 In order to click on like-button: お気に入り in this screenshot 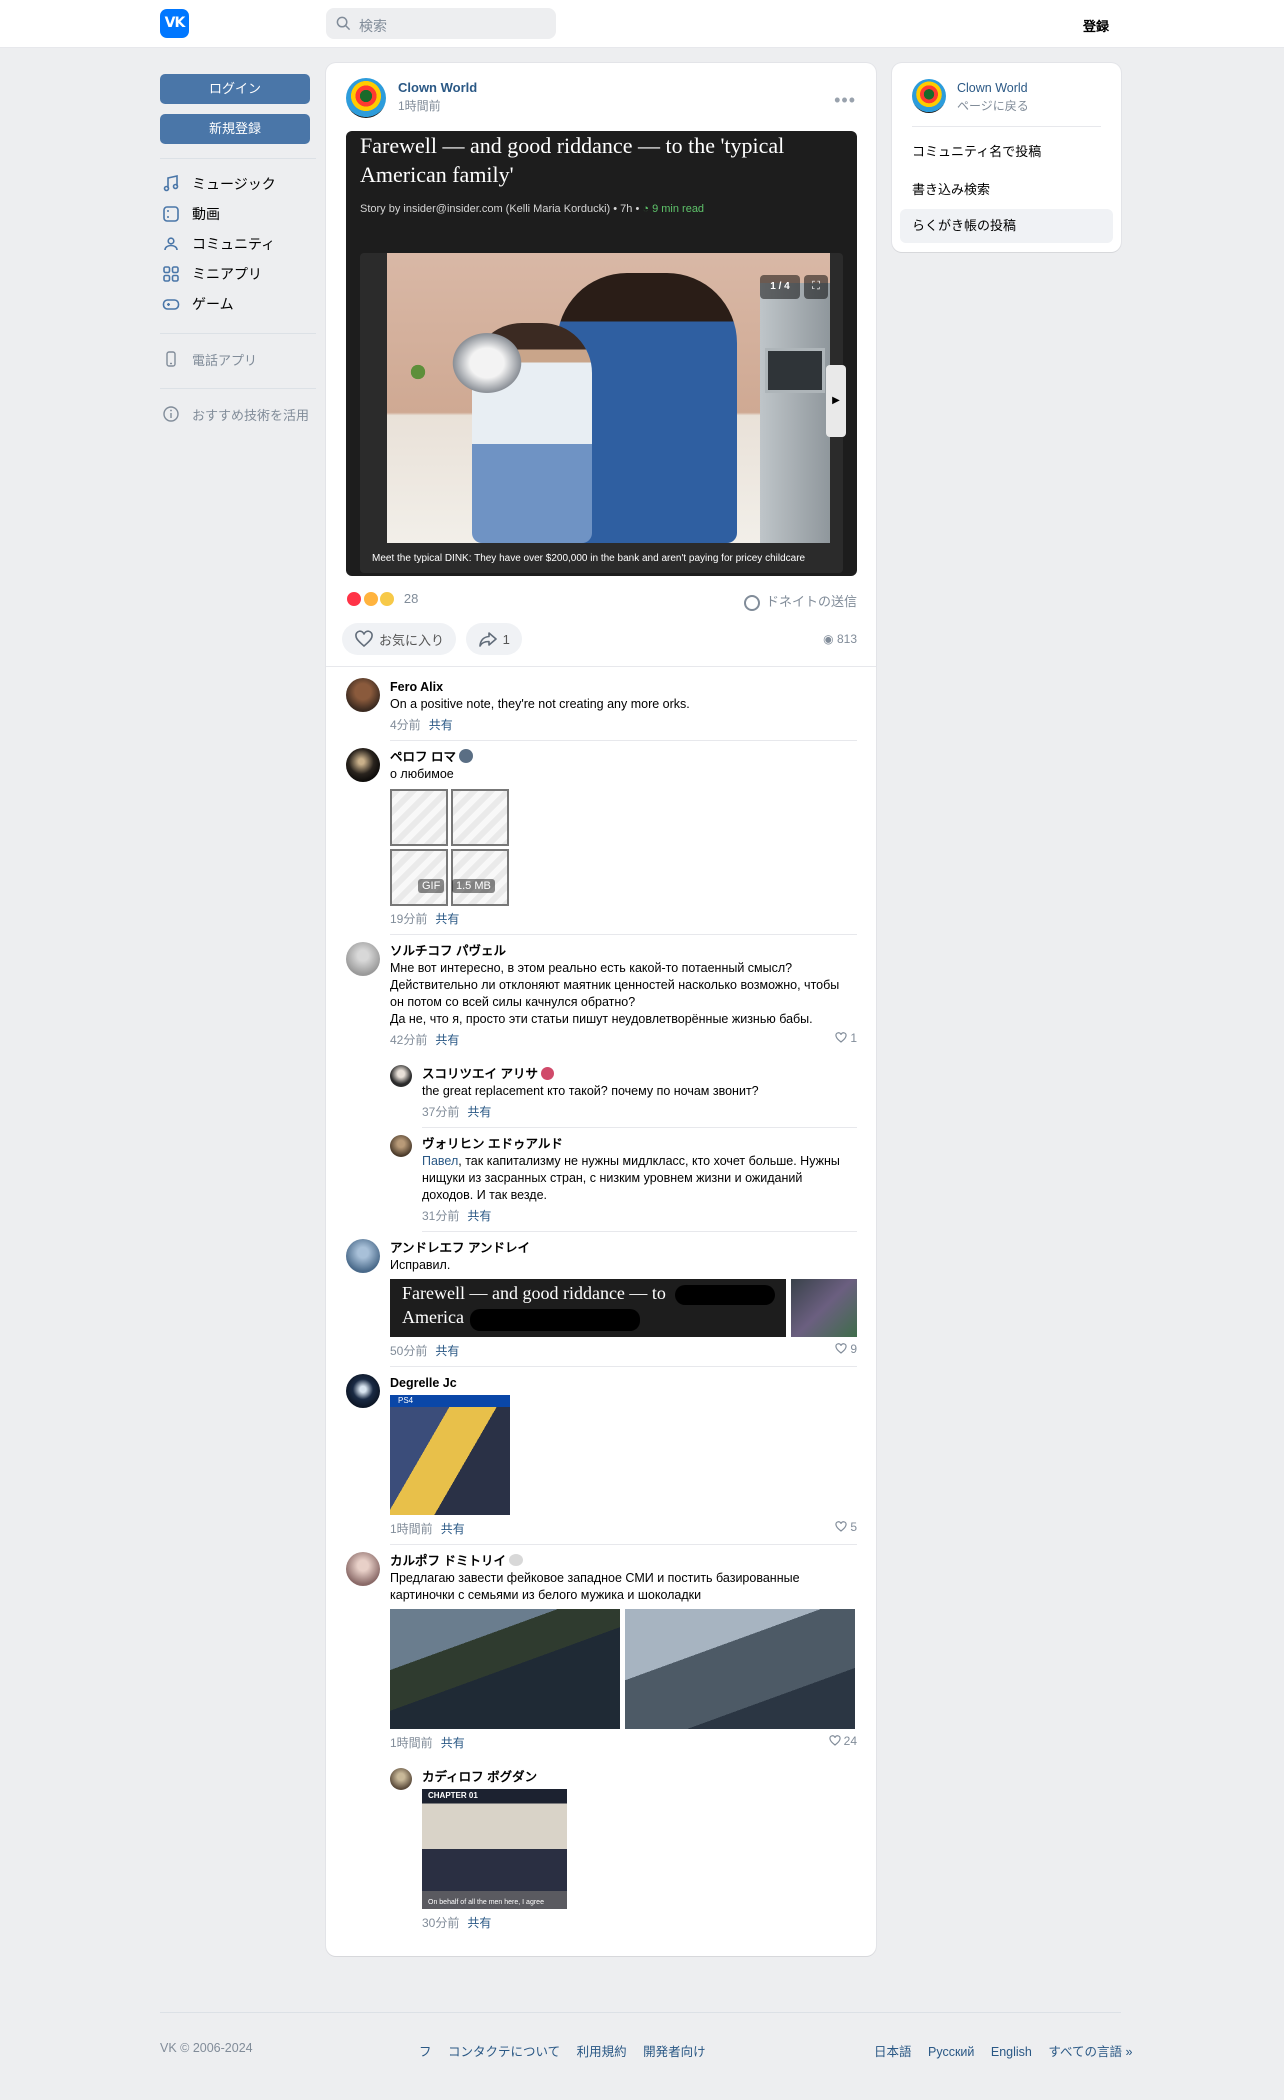, I will do `click(399, 639)`.